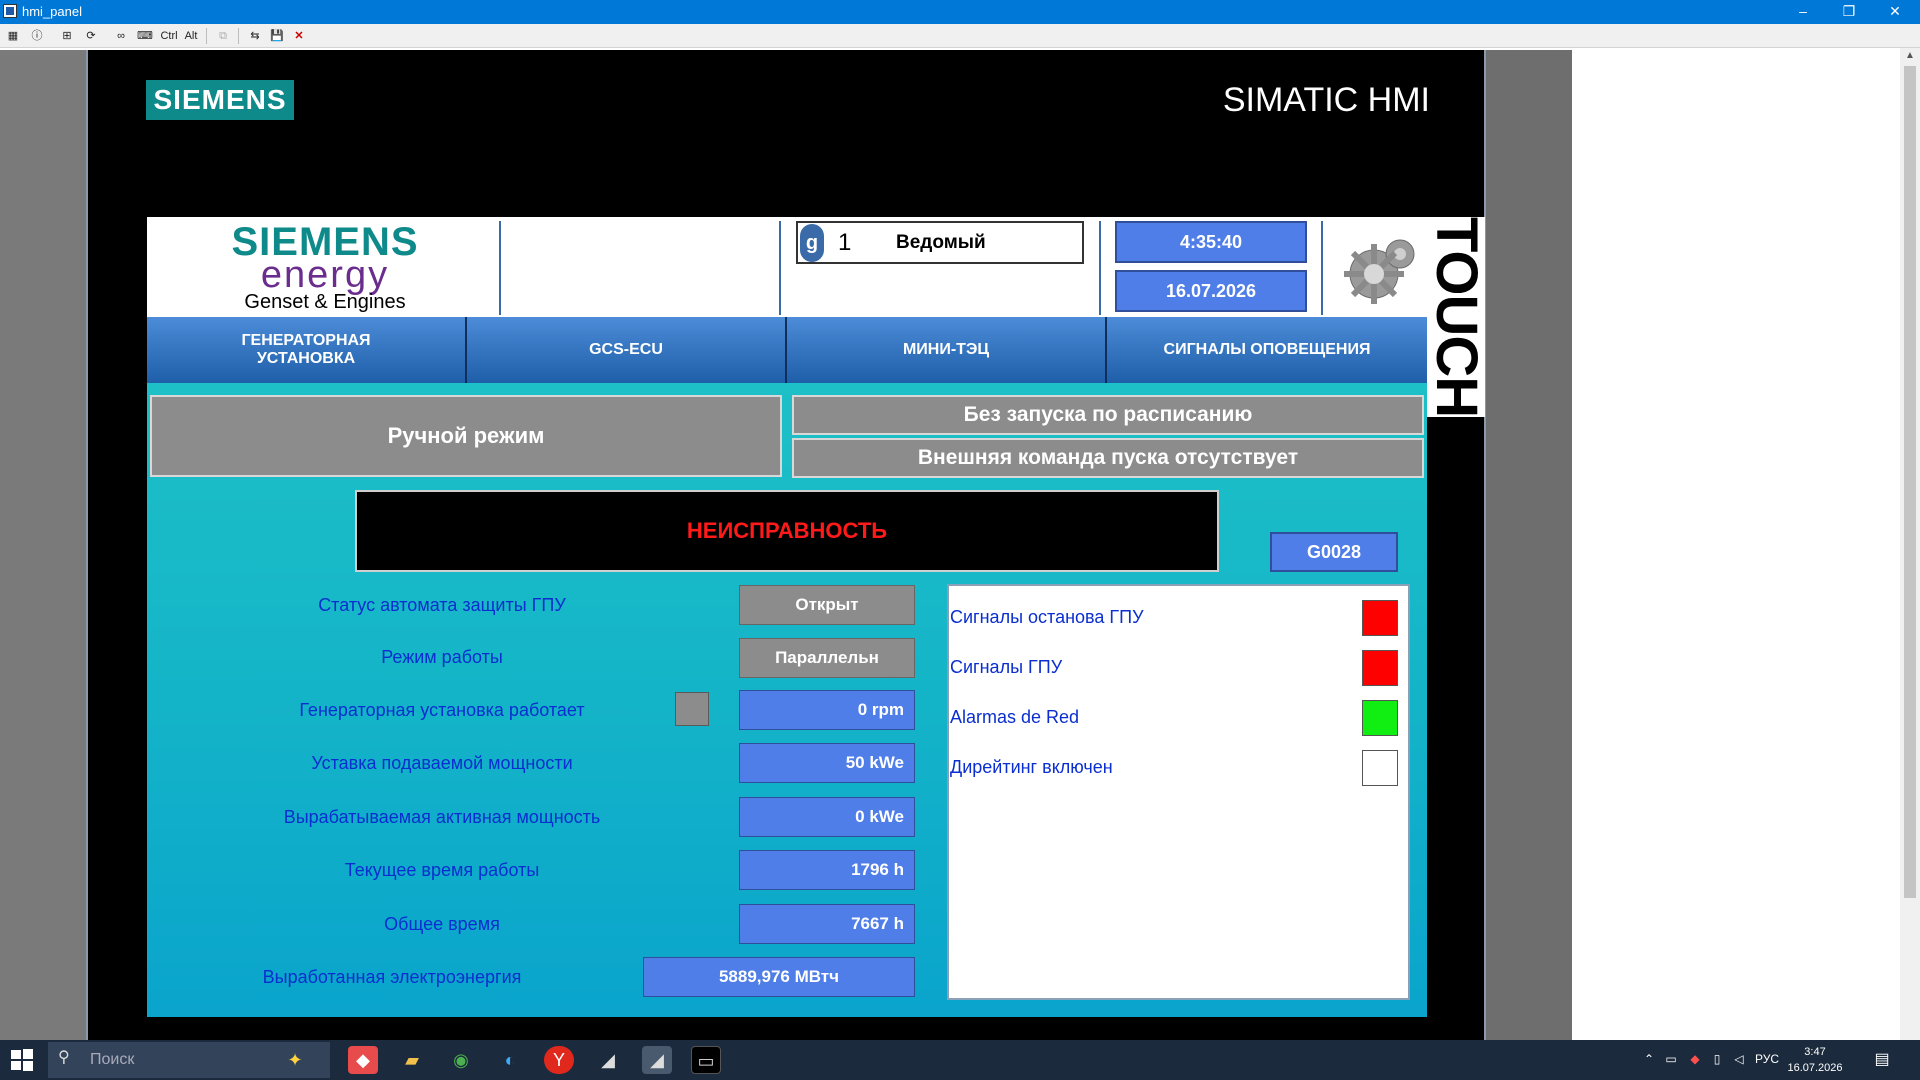  Describe the element at coordinates (169, 36) in the screenshot. I see `ctrl-key-button: Ctrl` at that location.